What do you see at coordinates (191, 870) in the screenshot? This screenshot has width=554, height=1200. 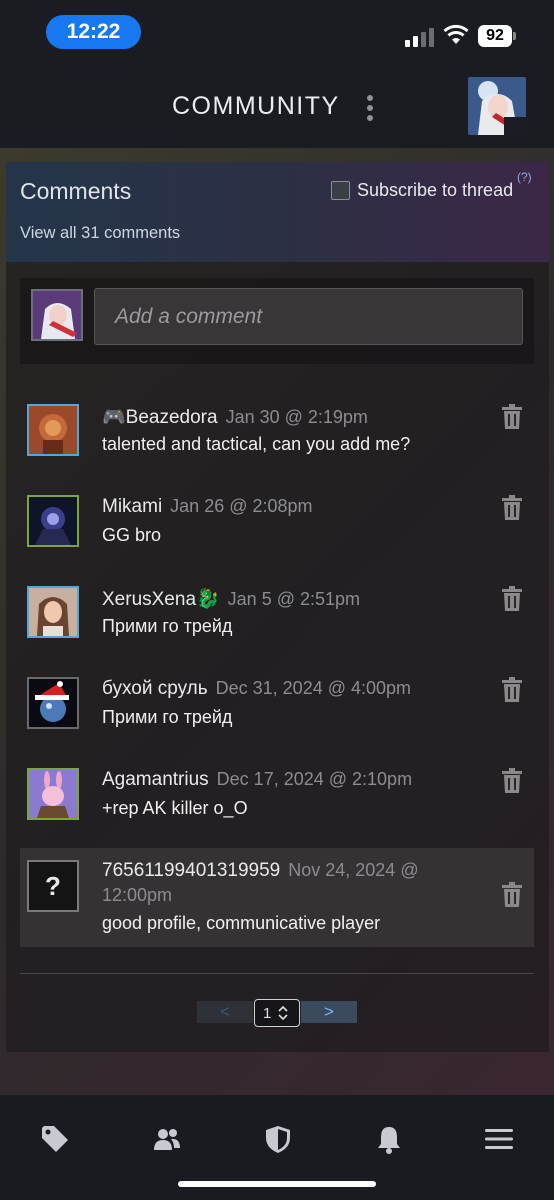 I see `commenter-name-text: 76561199401319959` at bounding box center [191, 870].